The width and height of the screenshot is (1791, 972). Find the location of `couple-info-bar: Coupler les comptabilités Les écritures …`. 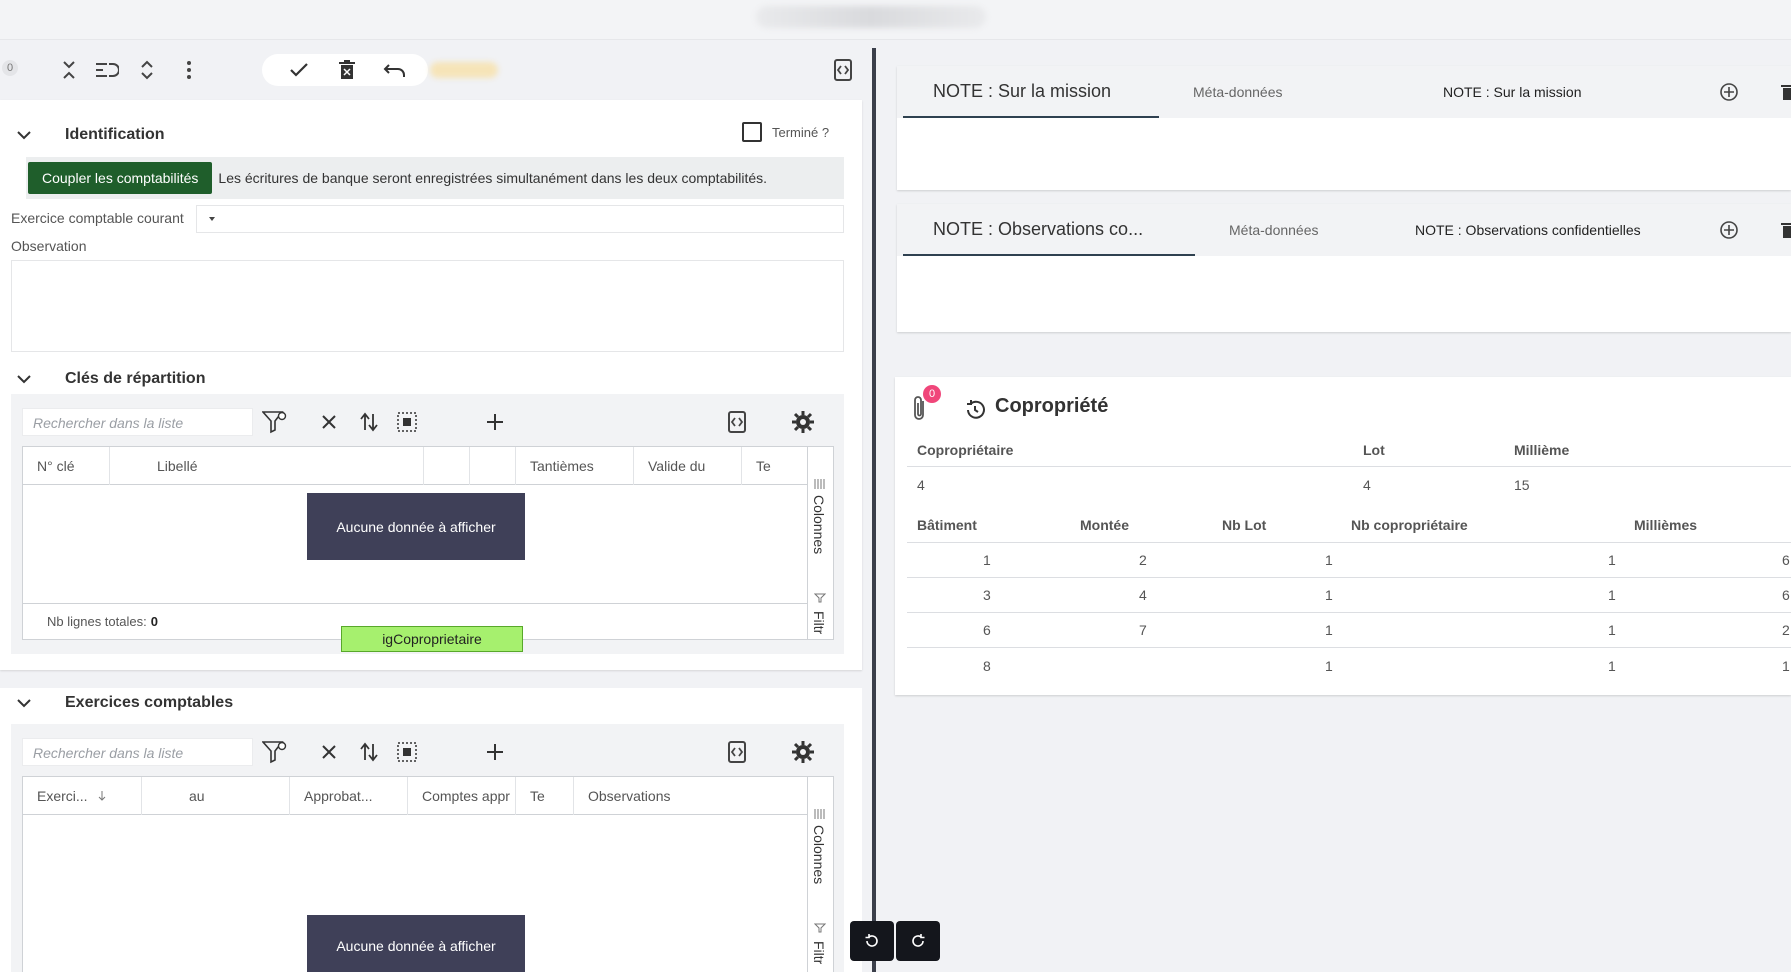

couple-info-bar: Coupler les comptabilités Les écritures … is located at coordinates (435, 178).